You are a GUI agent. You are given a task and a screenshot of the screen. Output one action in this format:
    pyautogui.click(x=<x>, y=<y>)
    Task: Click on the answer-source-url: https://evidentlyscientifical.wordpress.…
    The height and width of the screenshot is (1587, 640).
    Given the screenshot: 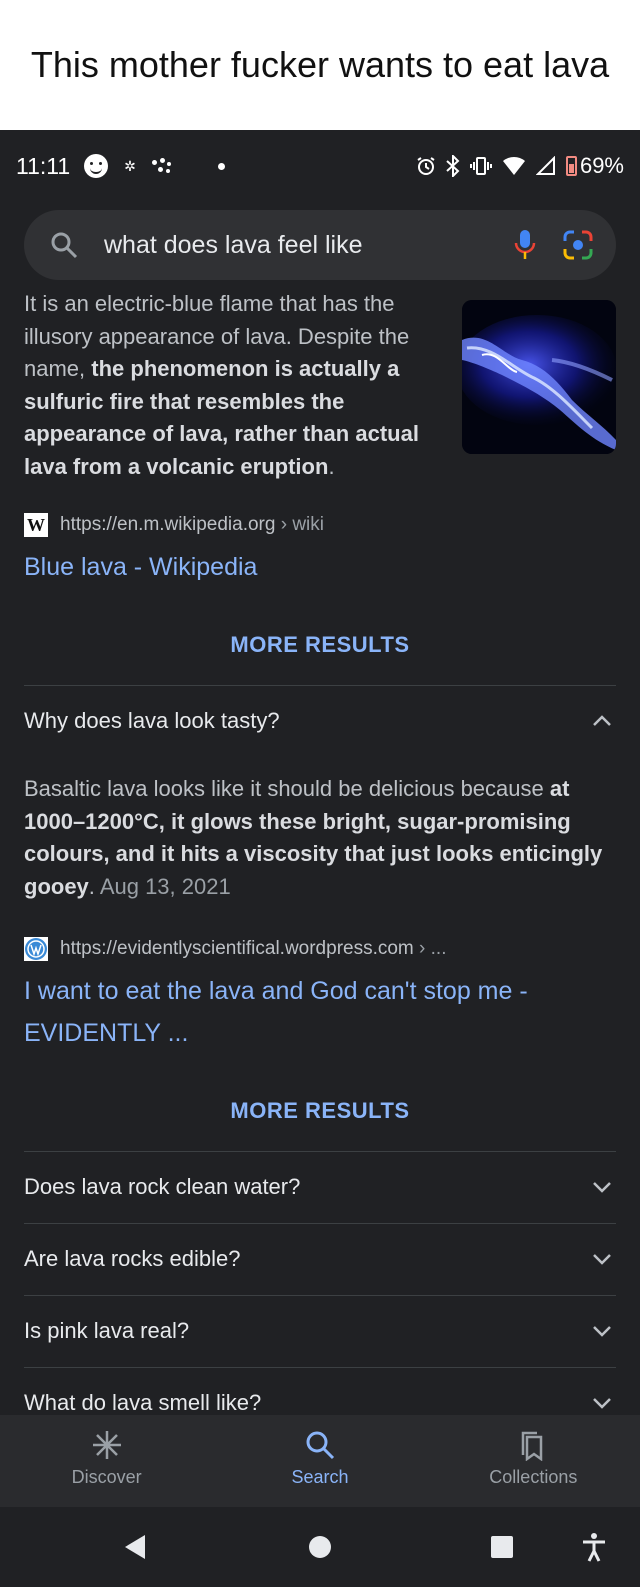 What is the action you would take?
    pyautogui.click(x=253, y=949)
    